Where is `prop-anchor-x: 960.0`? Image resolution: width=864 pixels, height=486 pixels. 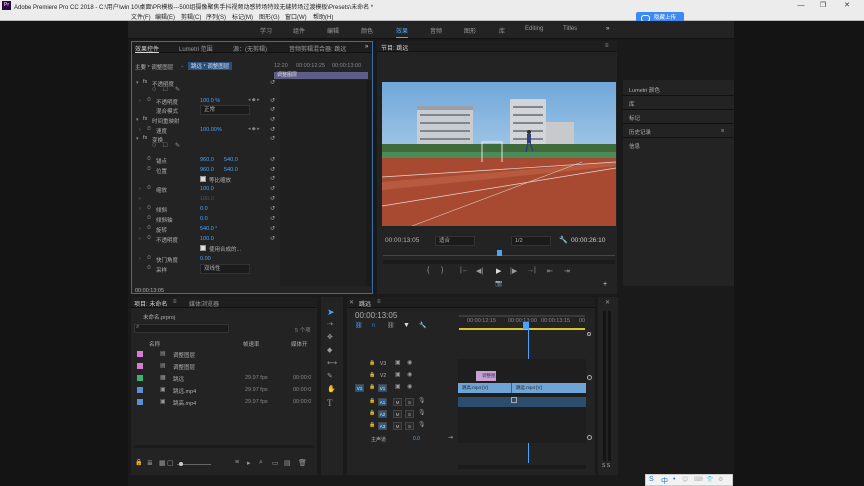
prop-anchor-x: 960.0 is located at coordinates (207, 160).